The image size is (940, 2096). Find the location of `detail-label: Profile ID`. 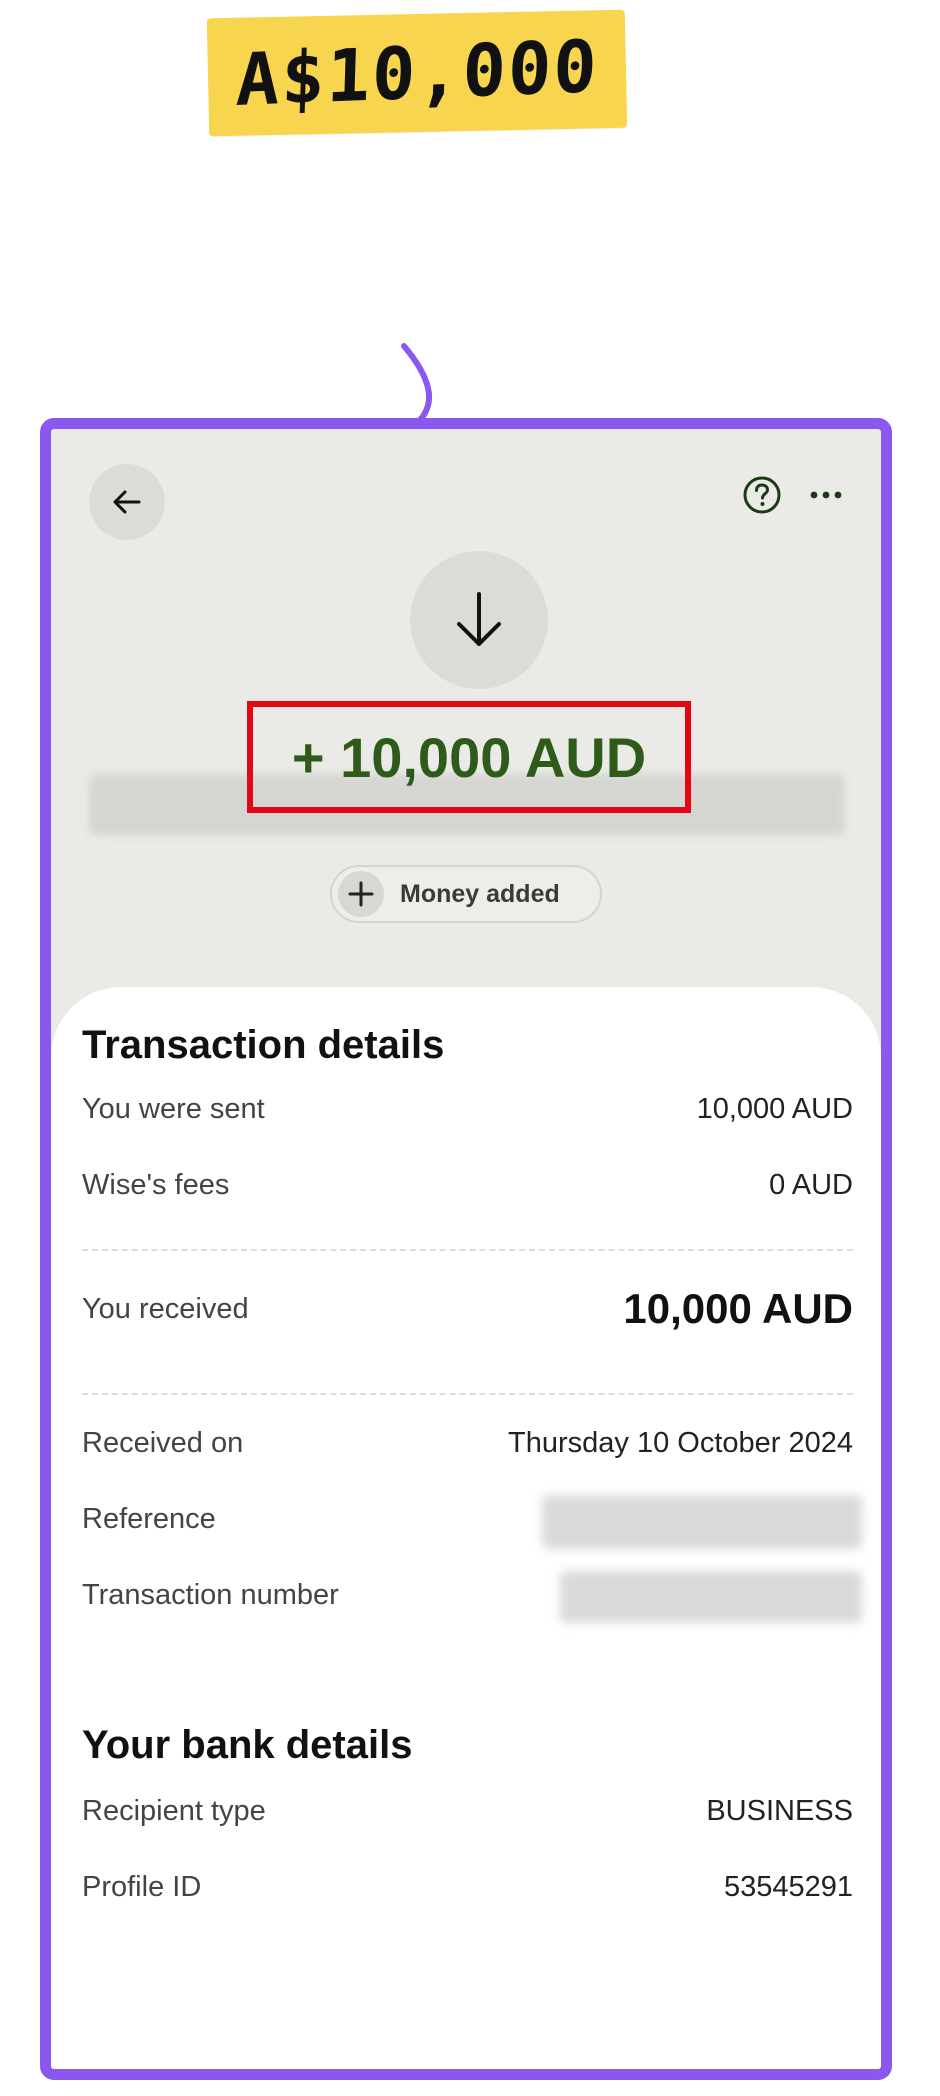

detail-label: Profile ID is located at coordinates (142, 1887).